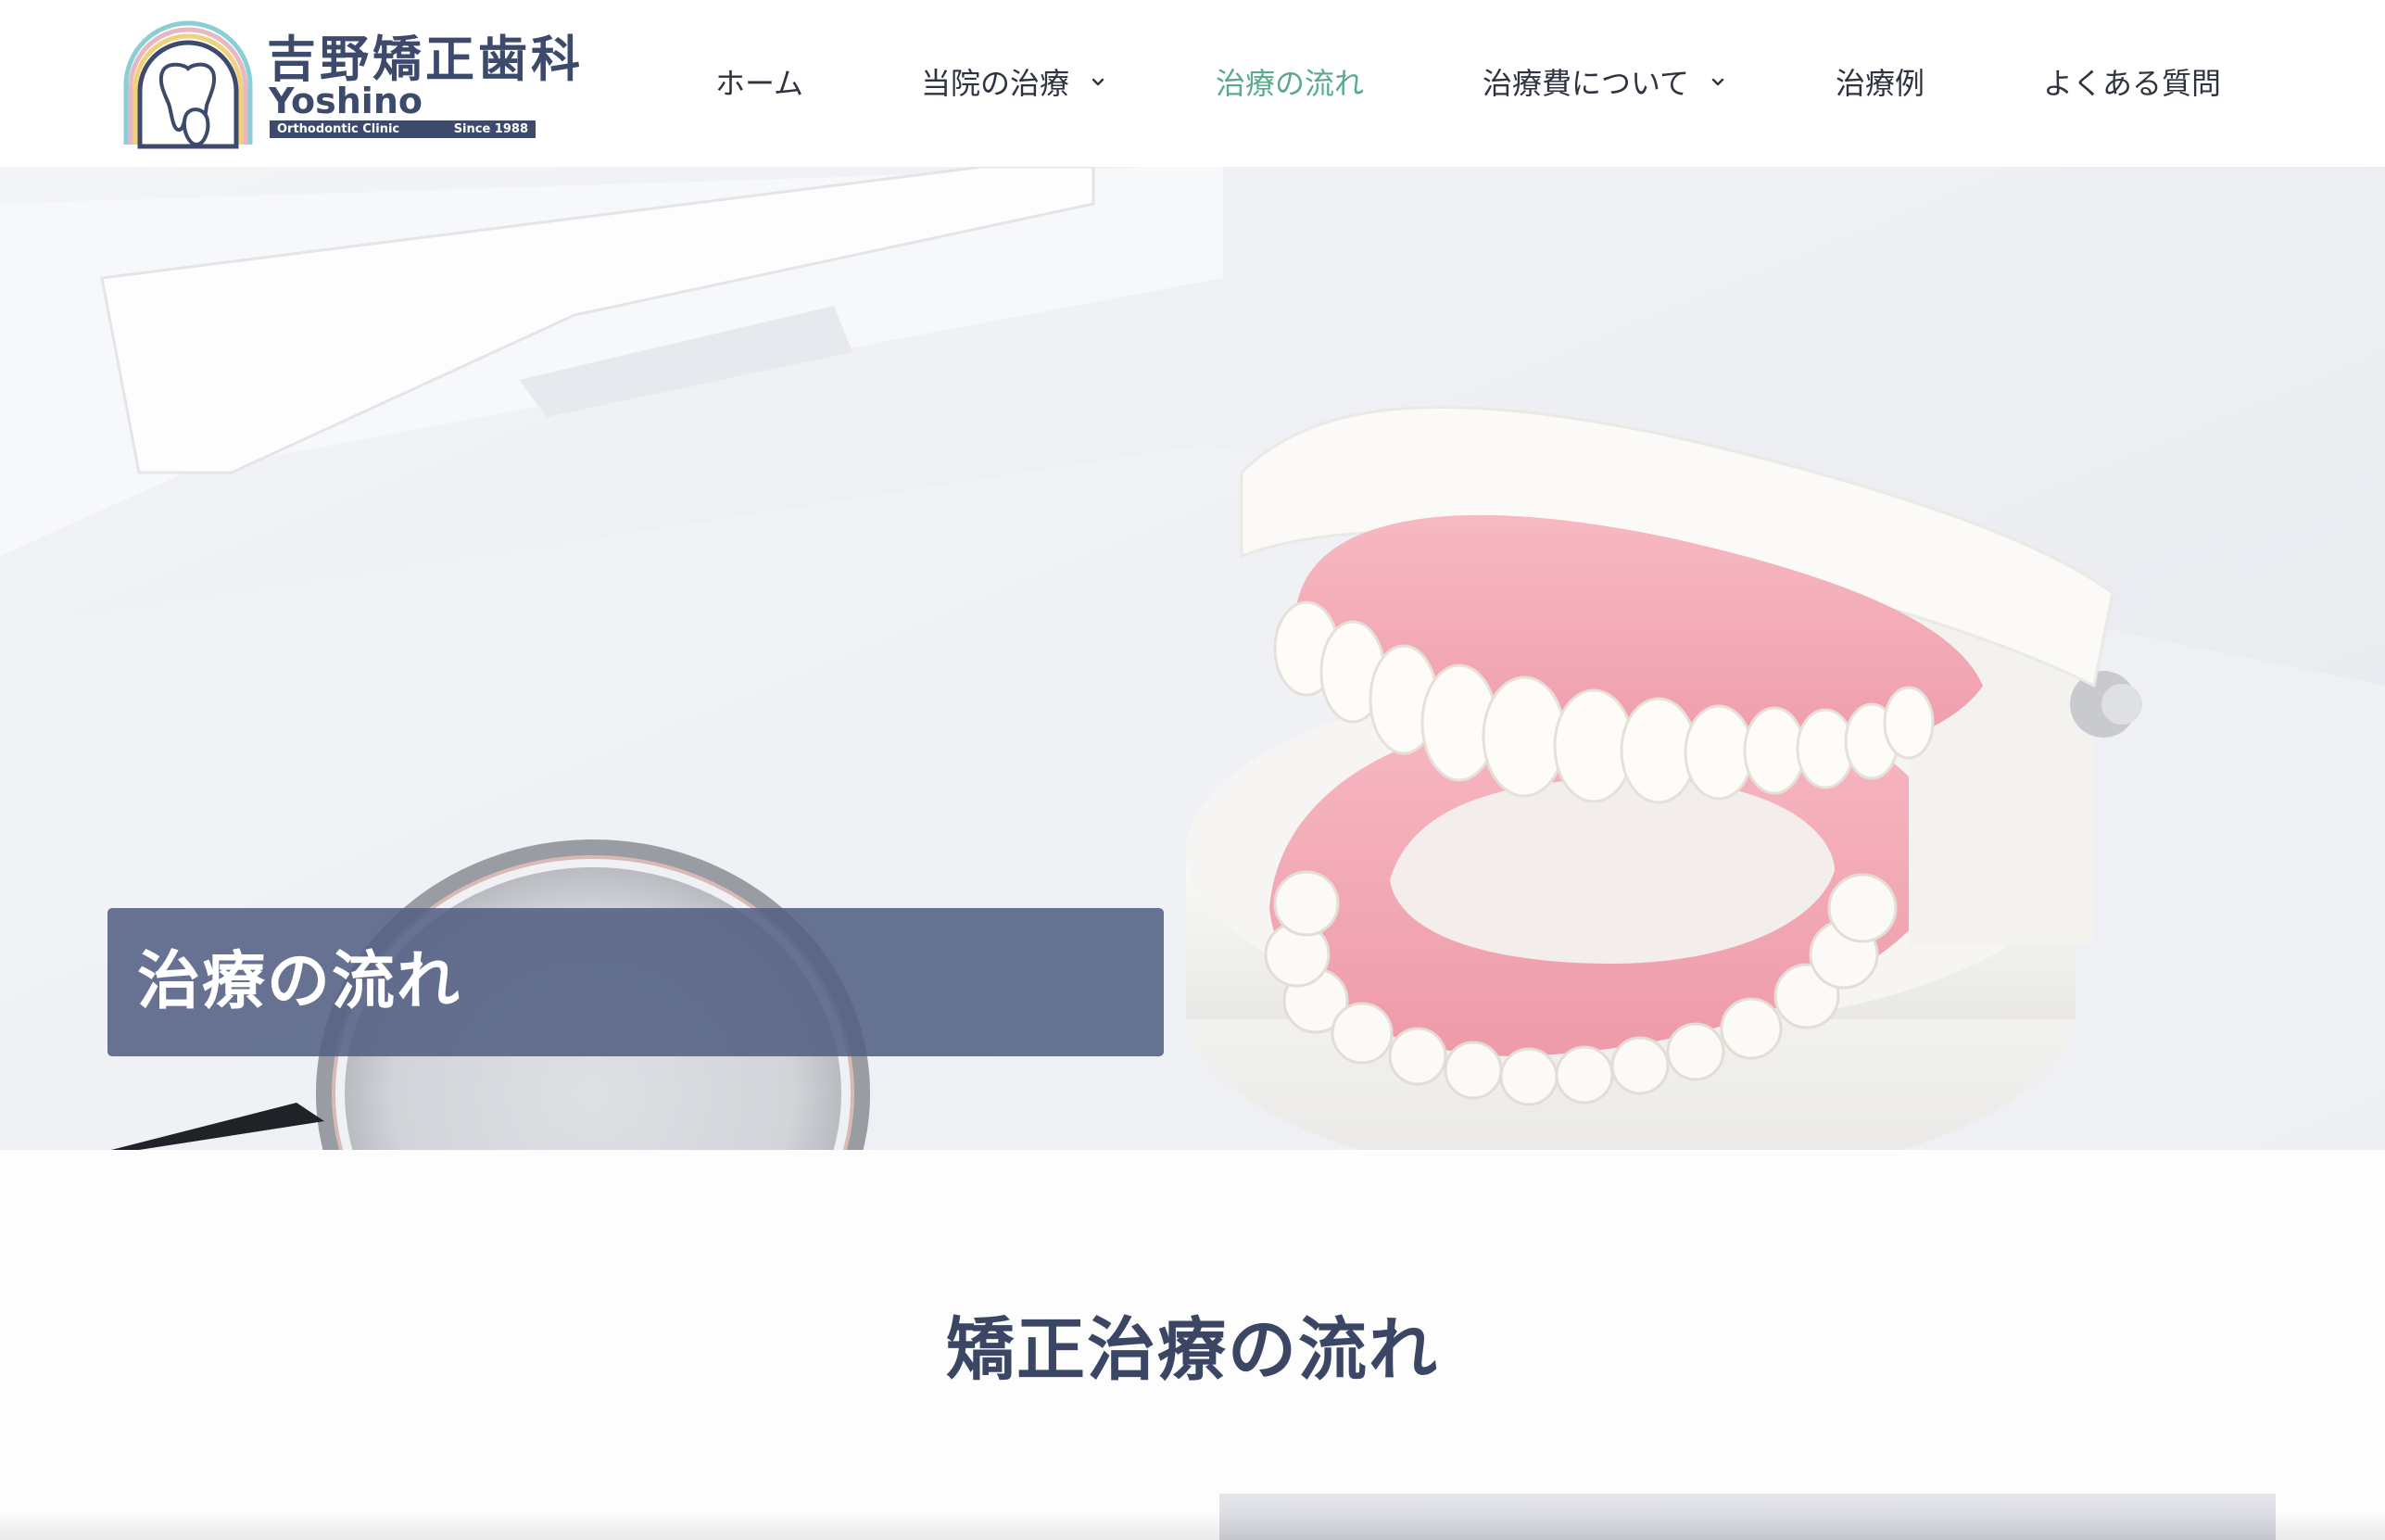 The width and height of the screenshot is (2385, 1540). I want to click on logo-subtitle-bar: Orthodontic Clinic Since 1988, so click(403, 129).